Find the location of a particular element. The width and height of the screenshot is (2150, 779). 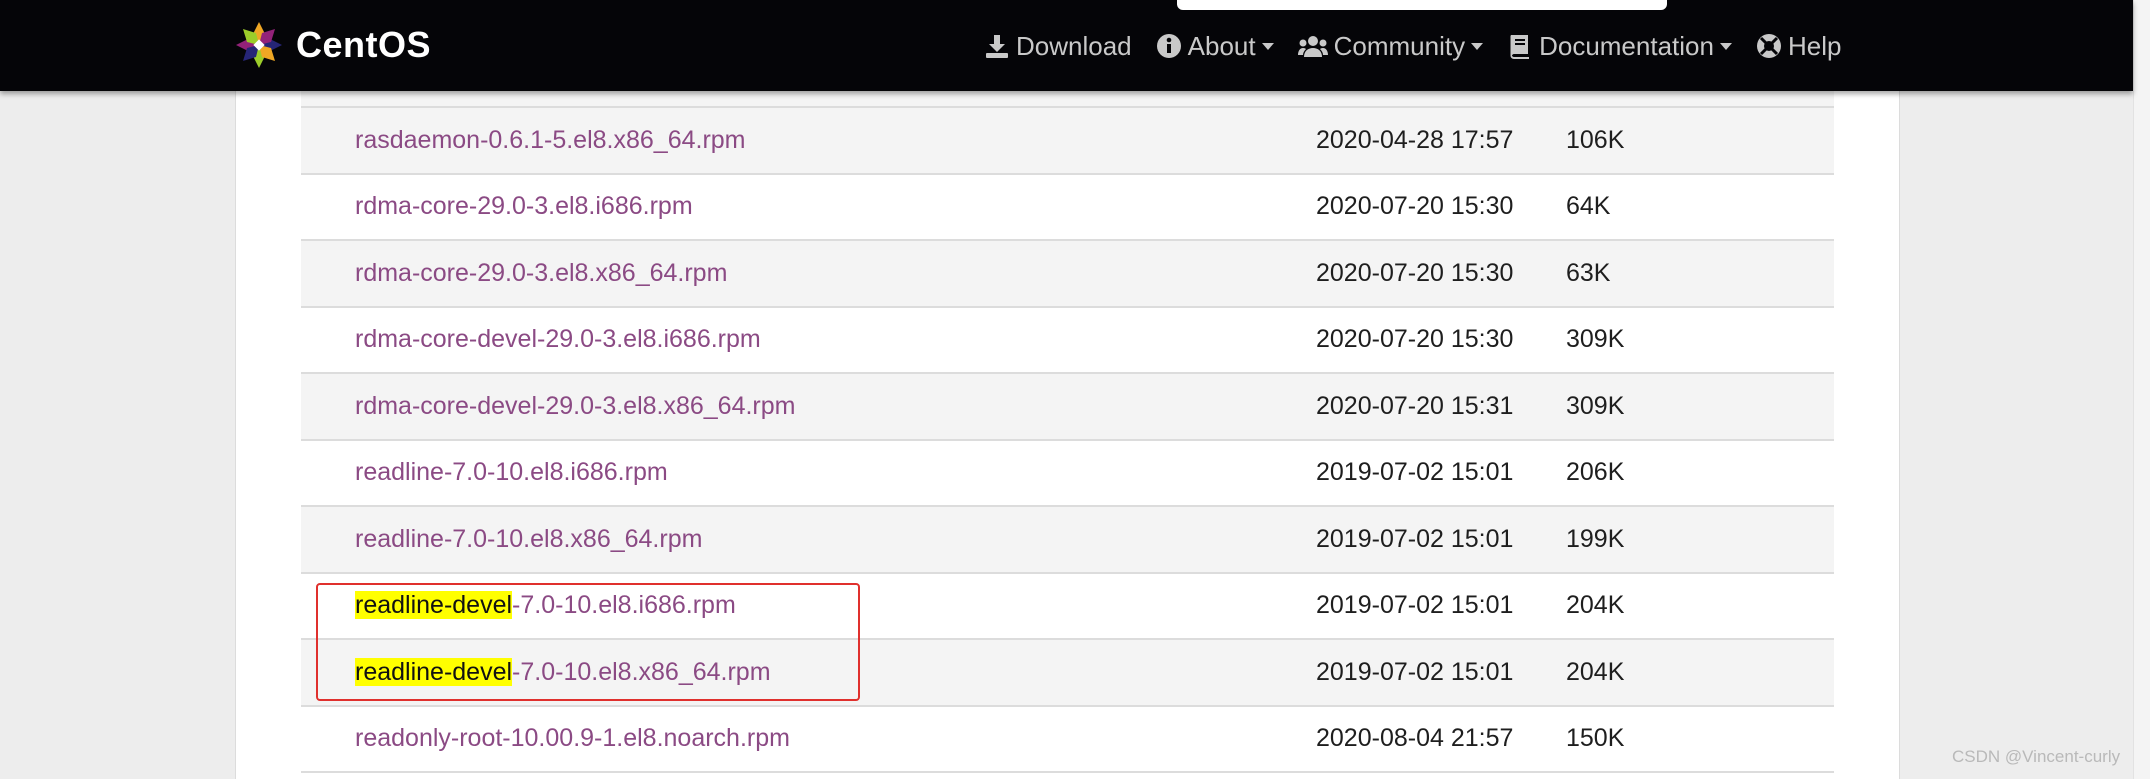

file-link: rdma-core-devel-29.0-3.el8.i686.rpm is located at coordinates (558, 339).